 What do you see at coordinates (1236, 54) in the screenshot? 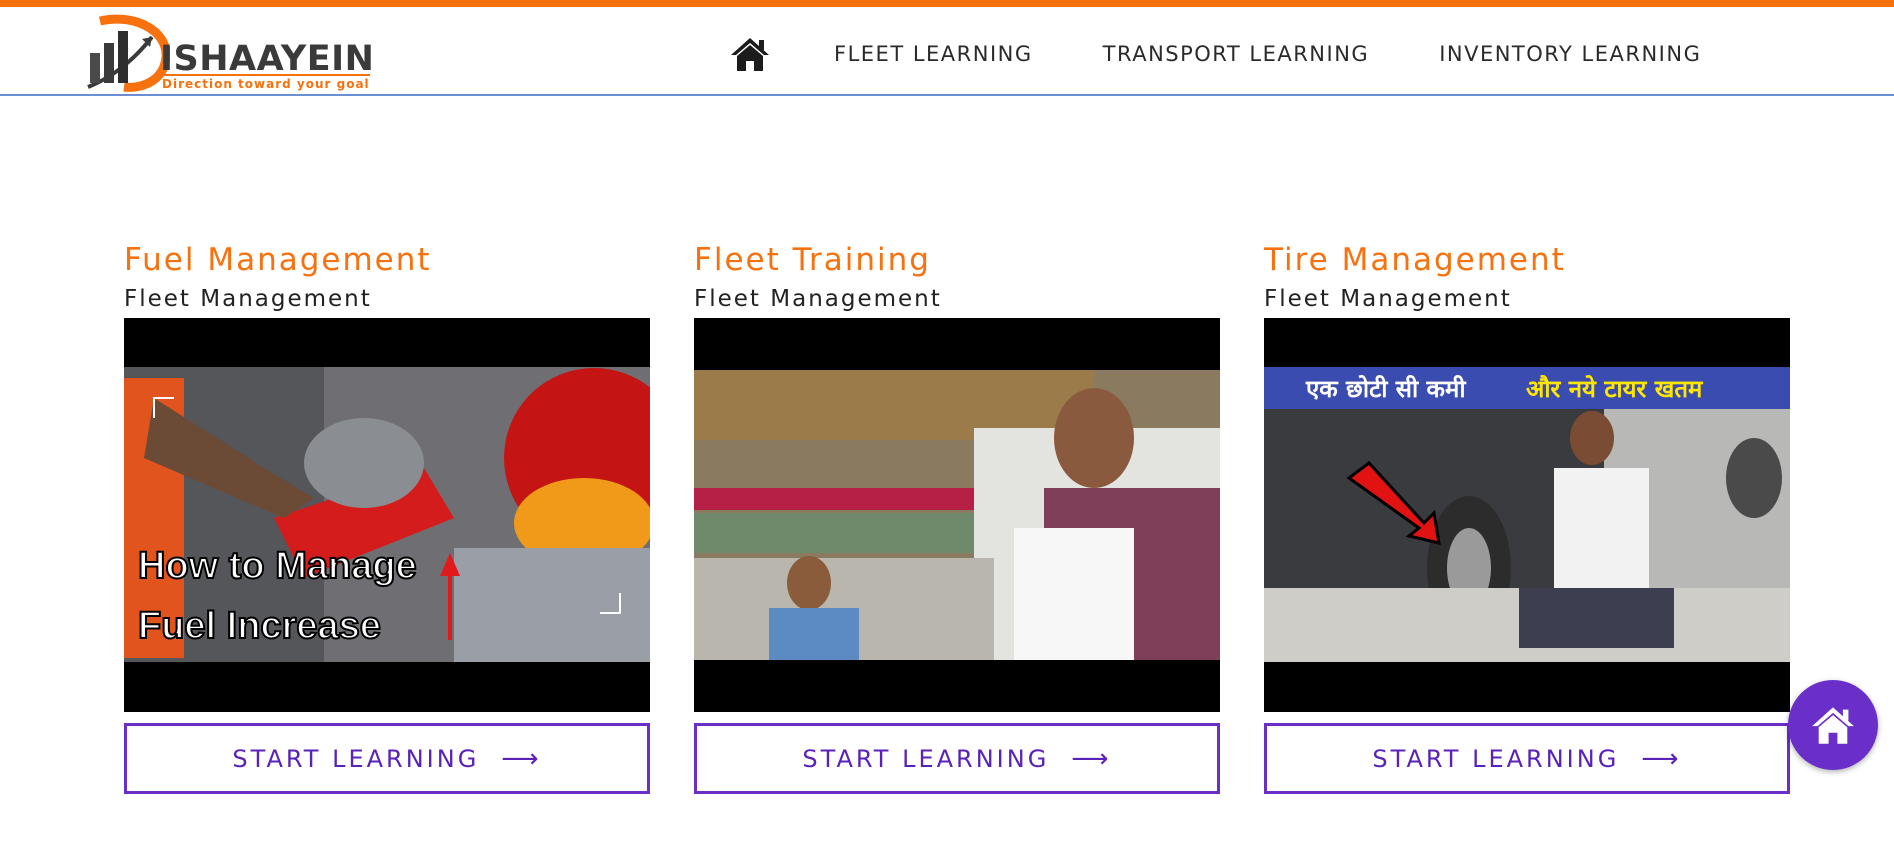
I see `nav-transport-learning: TRANSPORT LEARNING` at bounding box center [1236, 54].